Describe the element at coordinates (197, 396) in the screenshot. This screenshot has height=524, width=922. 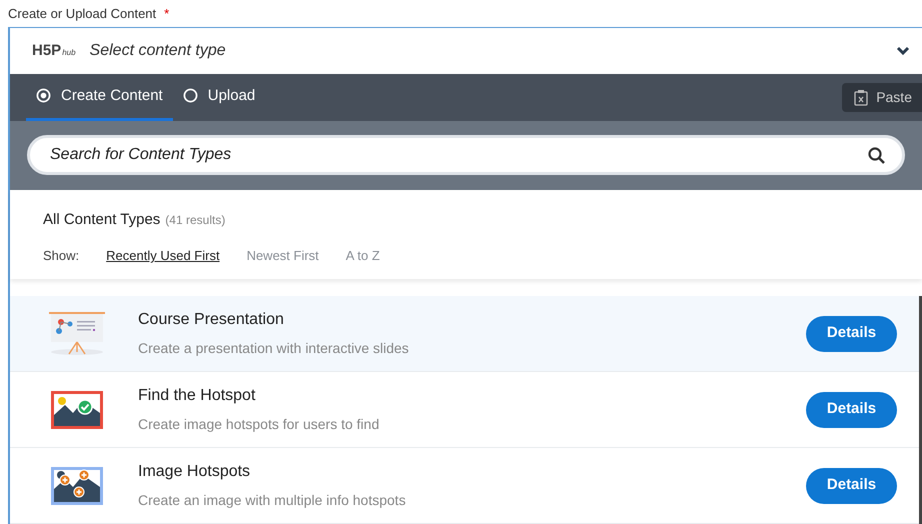
I see `content-type-title: Find the Hotspot` at that location.